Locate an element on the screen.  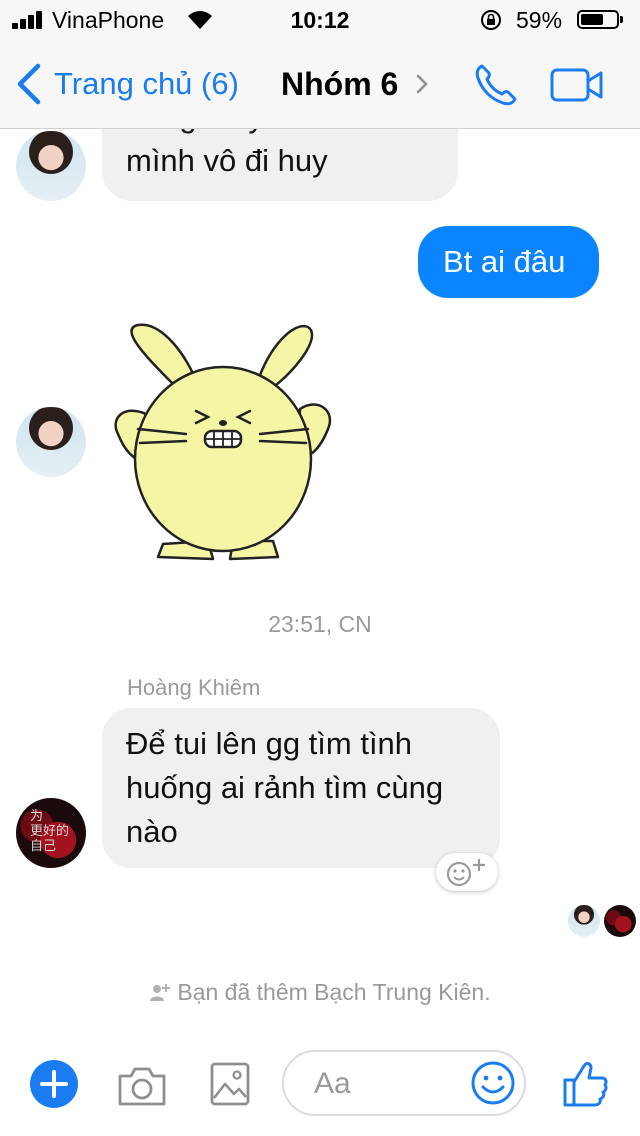
yellow-bunny-sticker is located at coordinates (223, 441).